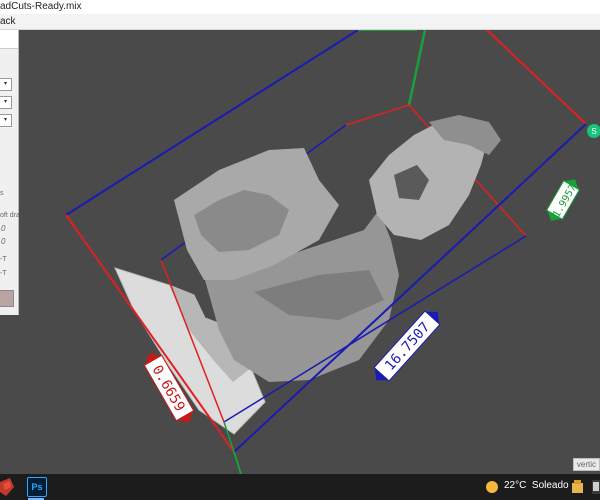 The width and height of the screenshot is (600, 500). What do you see at coordinates (8, 21) in the screenshot?
I see `menu-item-back: ack` at bounding box center [8, 21].